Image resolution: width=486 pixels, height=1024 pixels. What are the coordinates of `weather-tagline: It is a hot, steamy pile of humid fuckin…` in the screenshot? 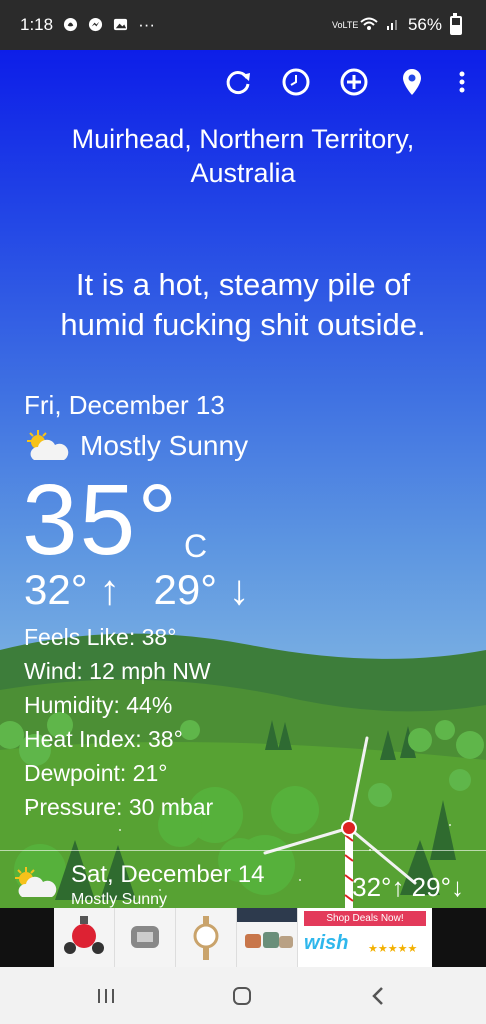 It's located at (243, 305).